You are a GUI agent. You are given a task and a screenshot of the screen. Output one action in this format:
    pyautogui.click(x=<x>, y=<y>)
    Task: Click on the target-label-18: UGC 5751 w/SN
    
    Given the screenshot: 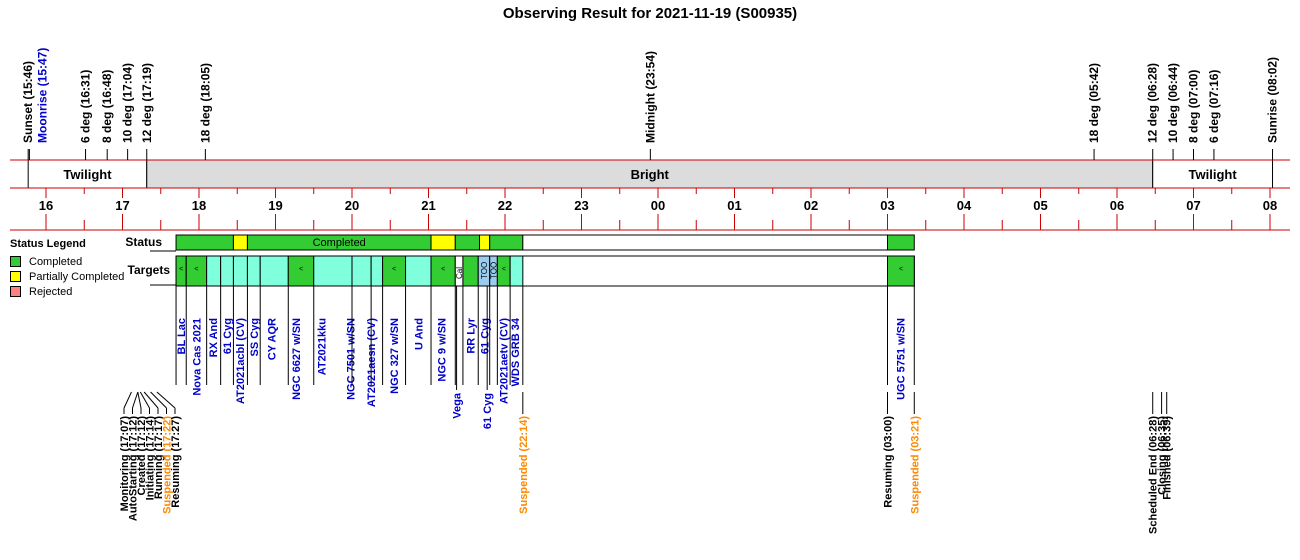 What is the action you would take?
    pyautogui.click(x=901, y=359)
    